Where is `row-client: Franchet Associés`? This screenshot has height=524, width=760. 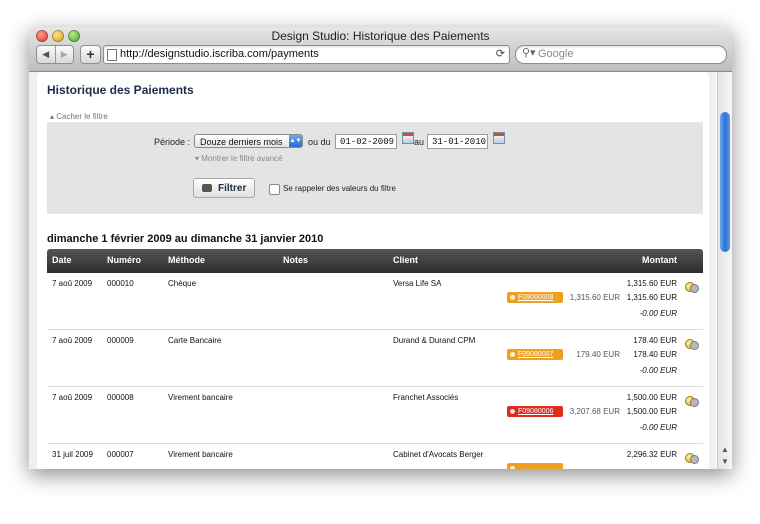
row-client: Franchet Associés is located at coordinates (426, 397).